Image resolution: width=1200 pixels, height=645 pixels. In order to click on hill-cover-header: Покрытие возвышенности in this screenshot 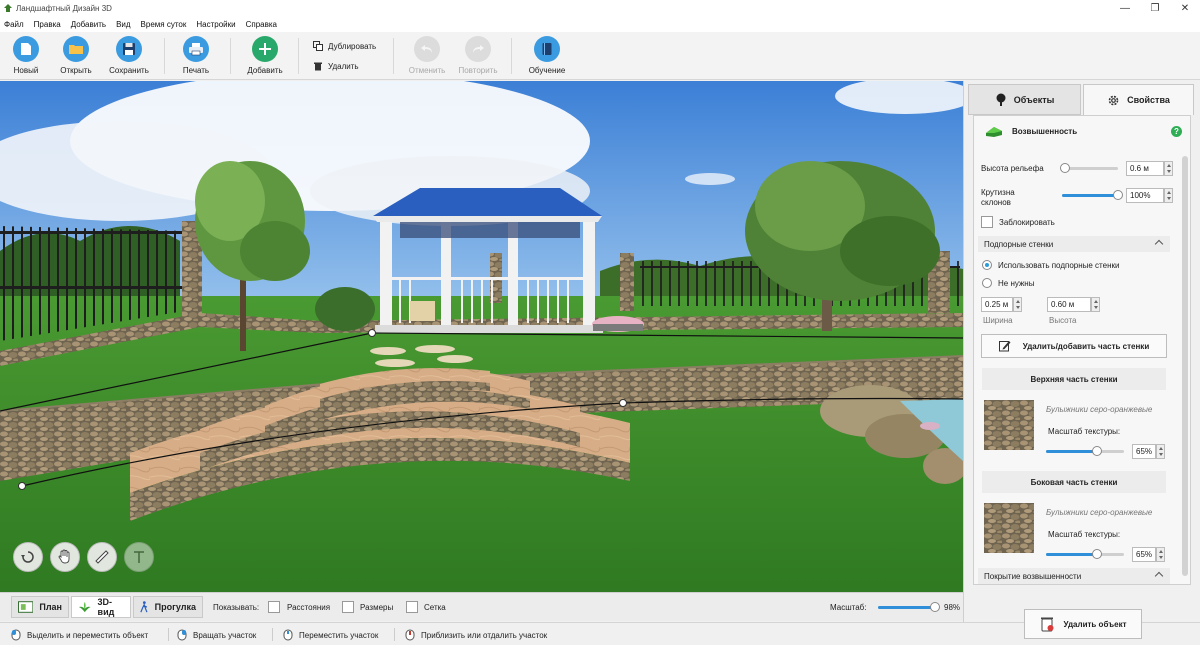, I will do `click(1074, 576)`.